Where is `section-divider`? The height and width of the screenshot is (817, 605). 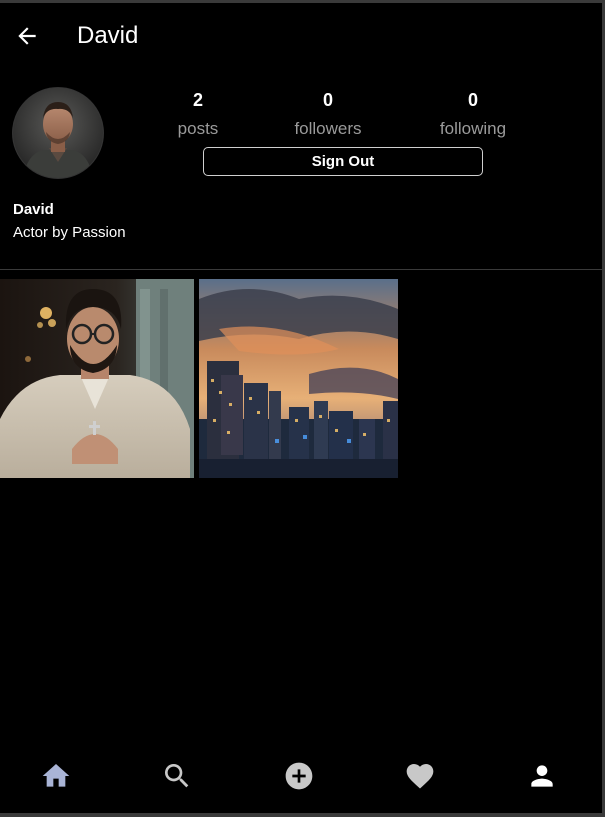
section-divider is located at coordinates (301, 269).